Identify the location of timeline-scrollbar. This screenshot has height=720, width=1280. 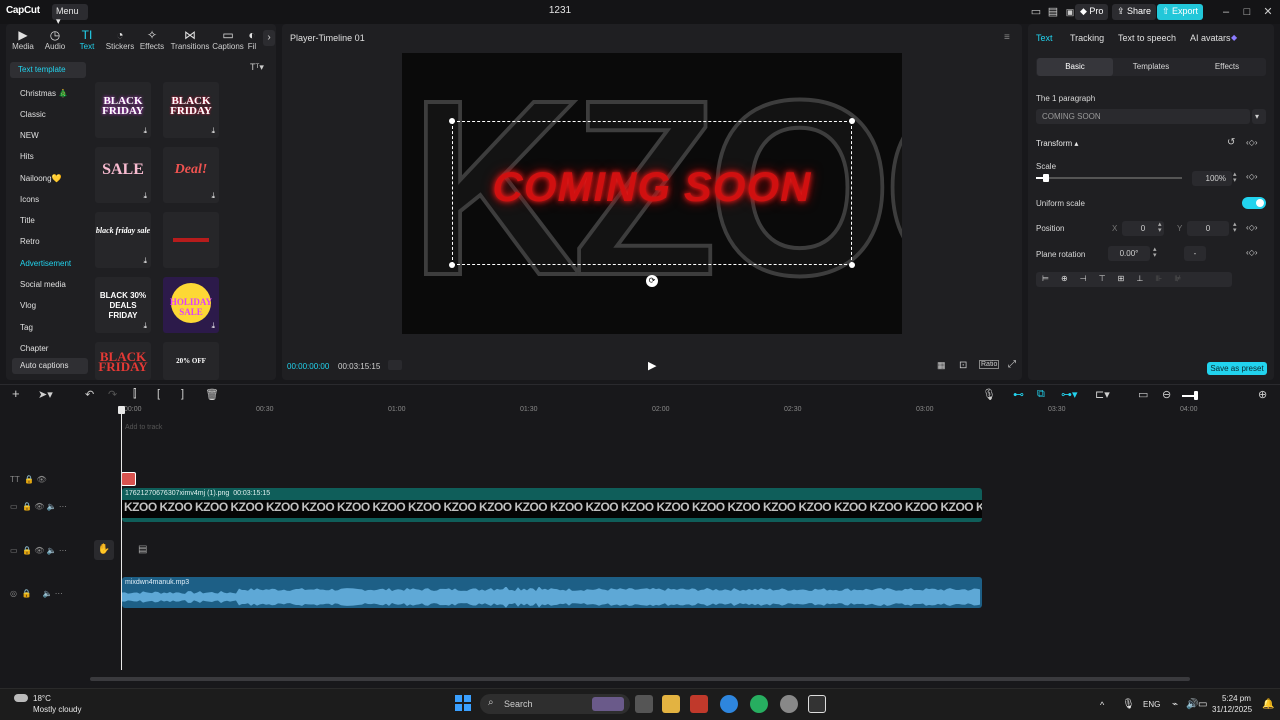
(640, 679).